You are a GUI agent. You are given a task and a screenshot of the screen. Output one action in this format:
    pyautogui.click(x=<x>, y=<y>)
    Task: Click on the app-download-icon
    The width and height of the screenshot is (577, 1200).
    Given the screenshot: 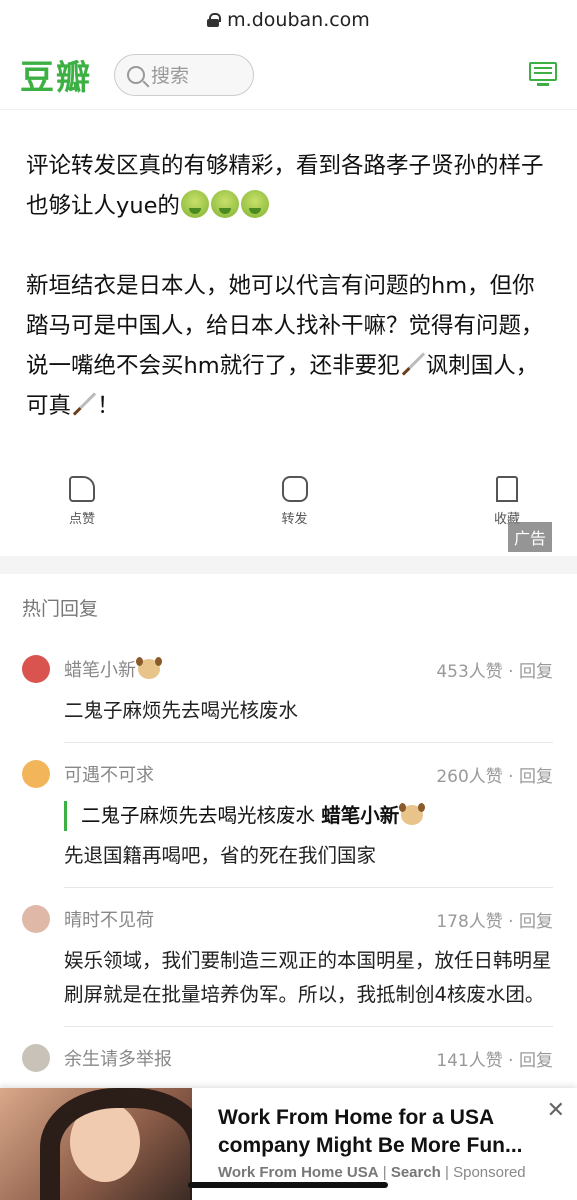 What is the action you would take?
    pyautogui.click(x=543, y=74)
    